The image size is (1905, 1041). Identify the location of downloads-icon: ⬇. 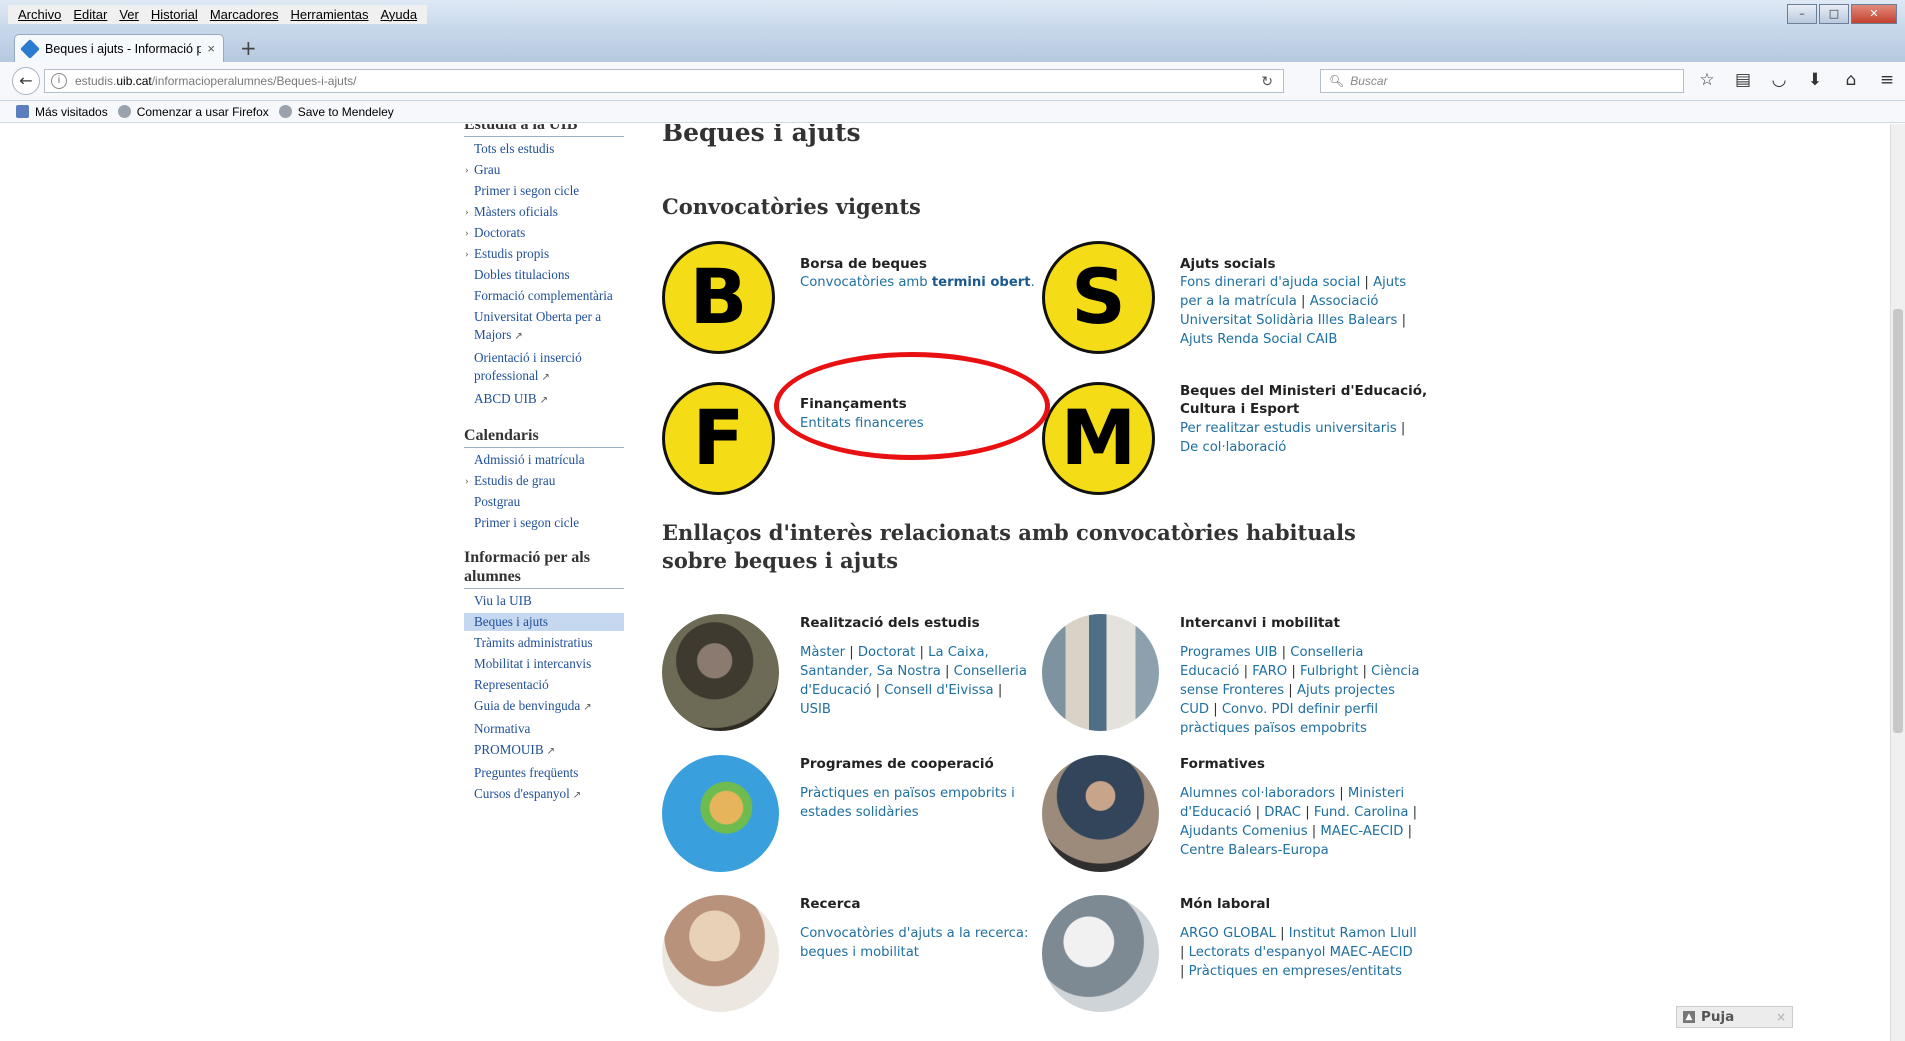
(1815, 80).